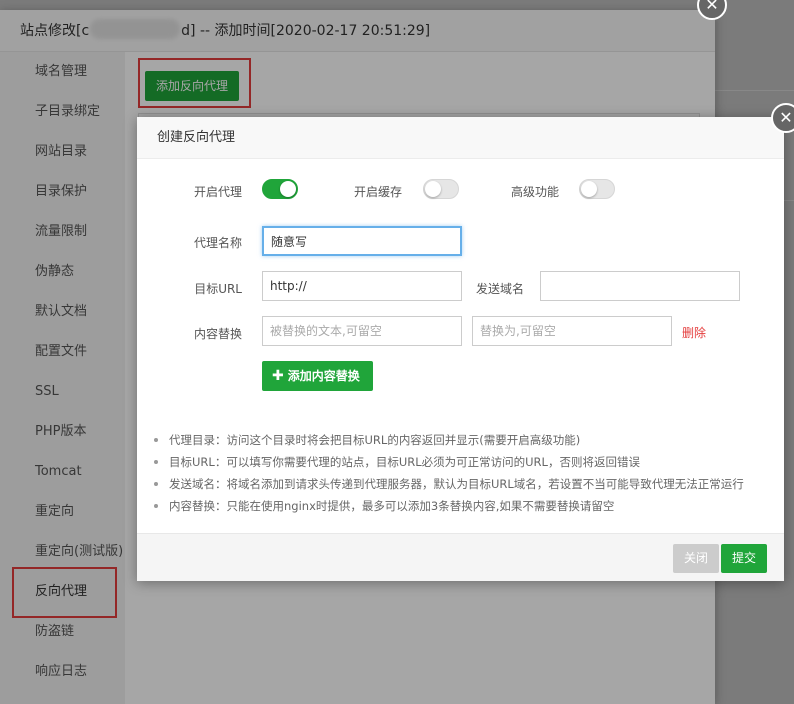 The height and width of the screenshot is (704, 794). What do you see at coordinates (460, 138) in the screenshot?
I see `create-proxy-title: 创建反向代理` at bounding box center [460, 138].